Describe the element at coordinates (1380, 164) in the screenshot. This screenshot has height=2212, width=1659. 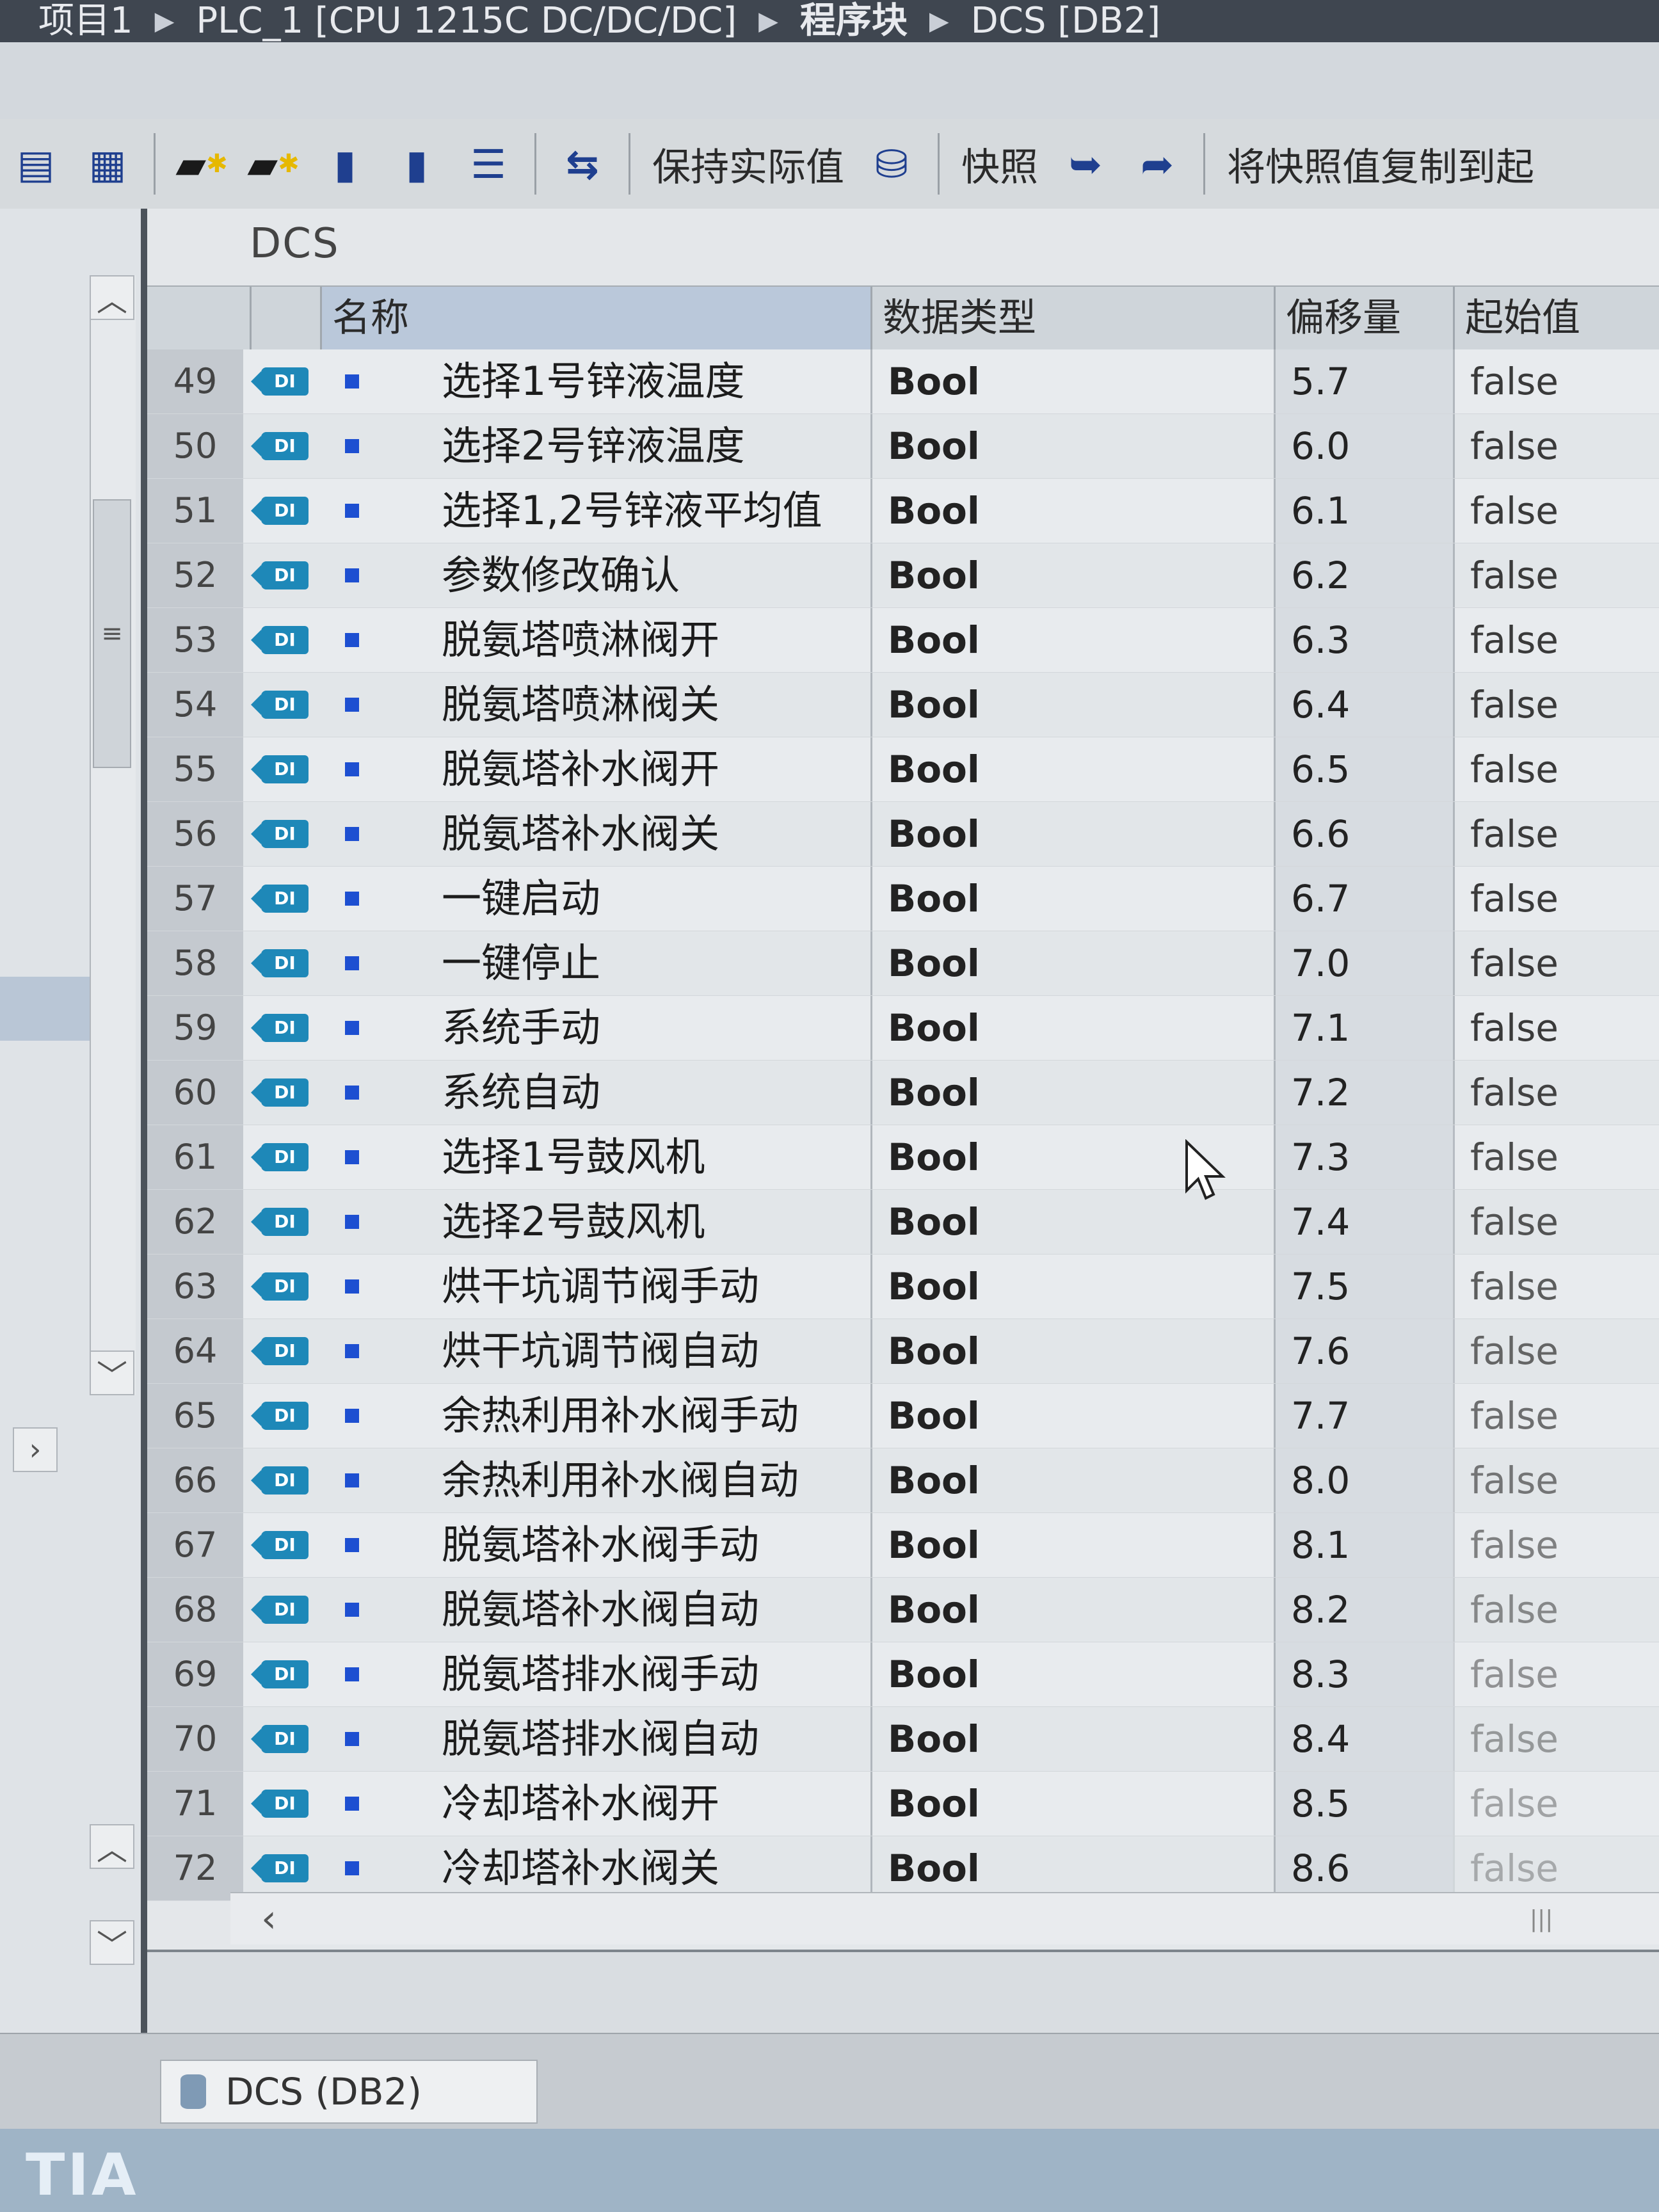
I see `copy-snapshot-button: 将快照值复制到起` at that location.